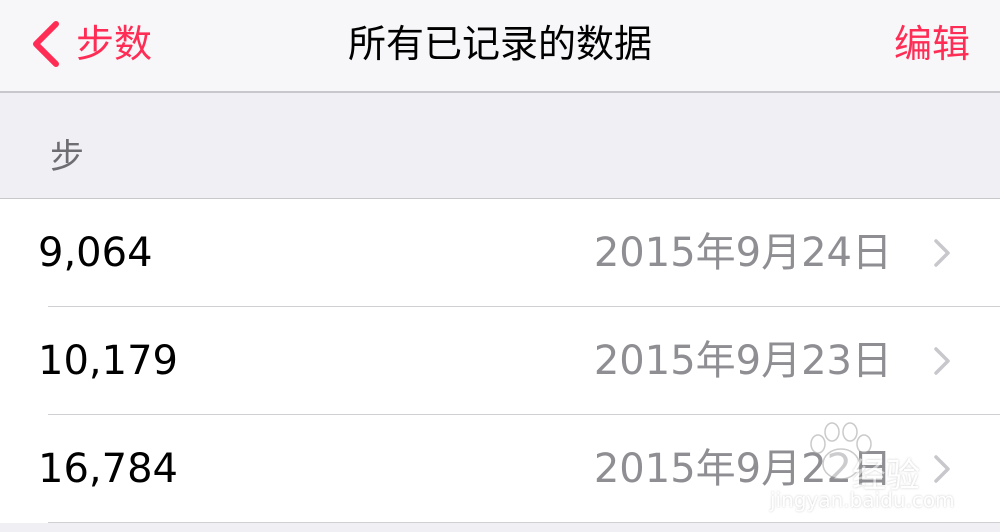  Describe the element at coordinates (742, 361) in the screenshot. I see `record-date: 2015年9月23日` at that location.